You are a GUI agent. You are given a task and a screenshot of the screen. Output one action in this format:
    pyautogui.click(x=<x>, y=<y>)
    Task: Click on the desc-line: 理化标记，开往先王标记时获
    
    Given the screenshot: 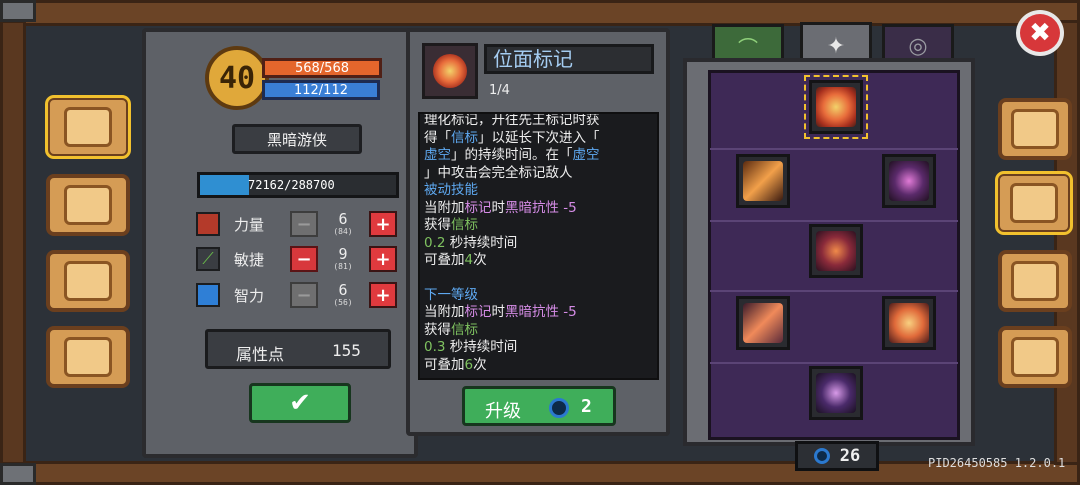 What is the action you would take?
    pyautogui.click(x=512, y=120)
    